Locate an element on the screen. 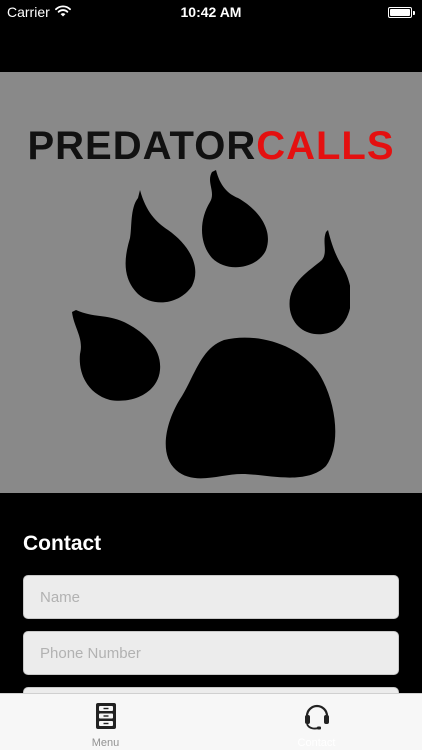 This screenshot has width=422, height=750. logo-text-calls: CALLS is located at coordinates (325, 146).